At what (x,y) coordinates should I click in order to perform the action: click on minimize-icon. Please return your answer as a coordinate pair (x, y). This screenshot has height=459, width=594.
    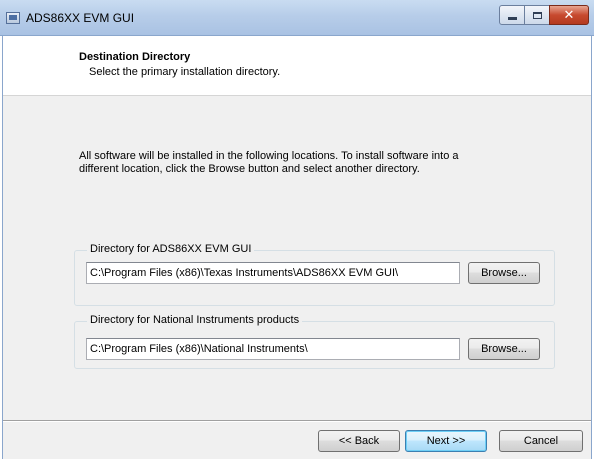
    Looking at the image, I should click on (512, 18).